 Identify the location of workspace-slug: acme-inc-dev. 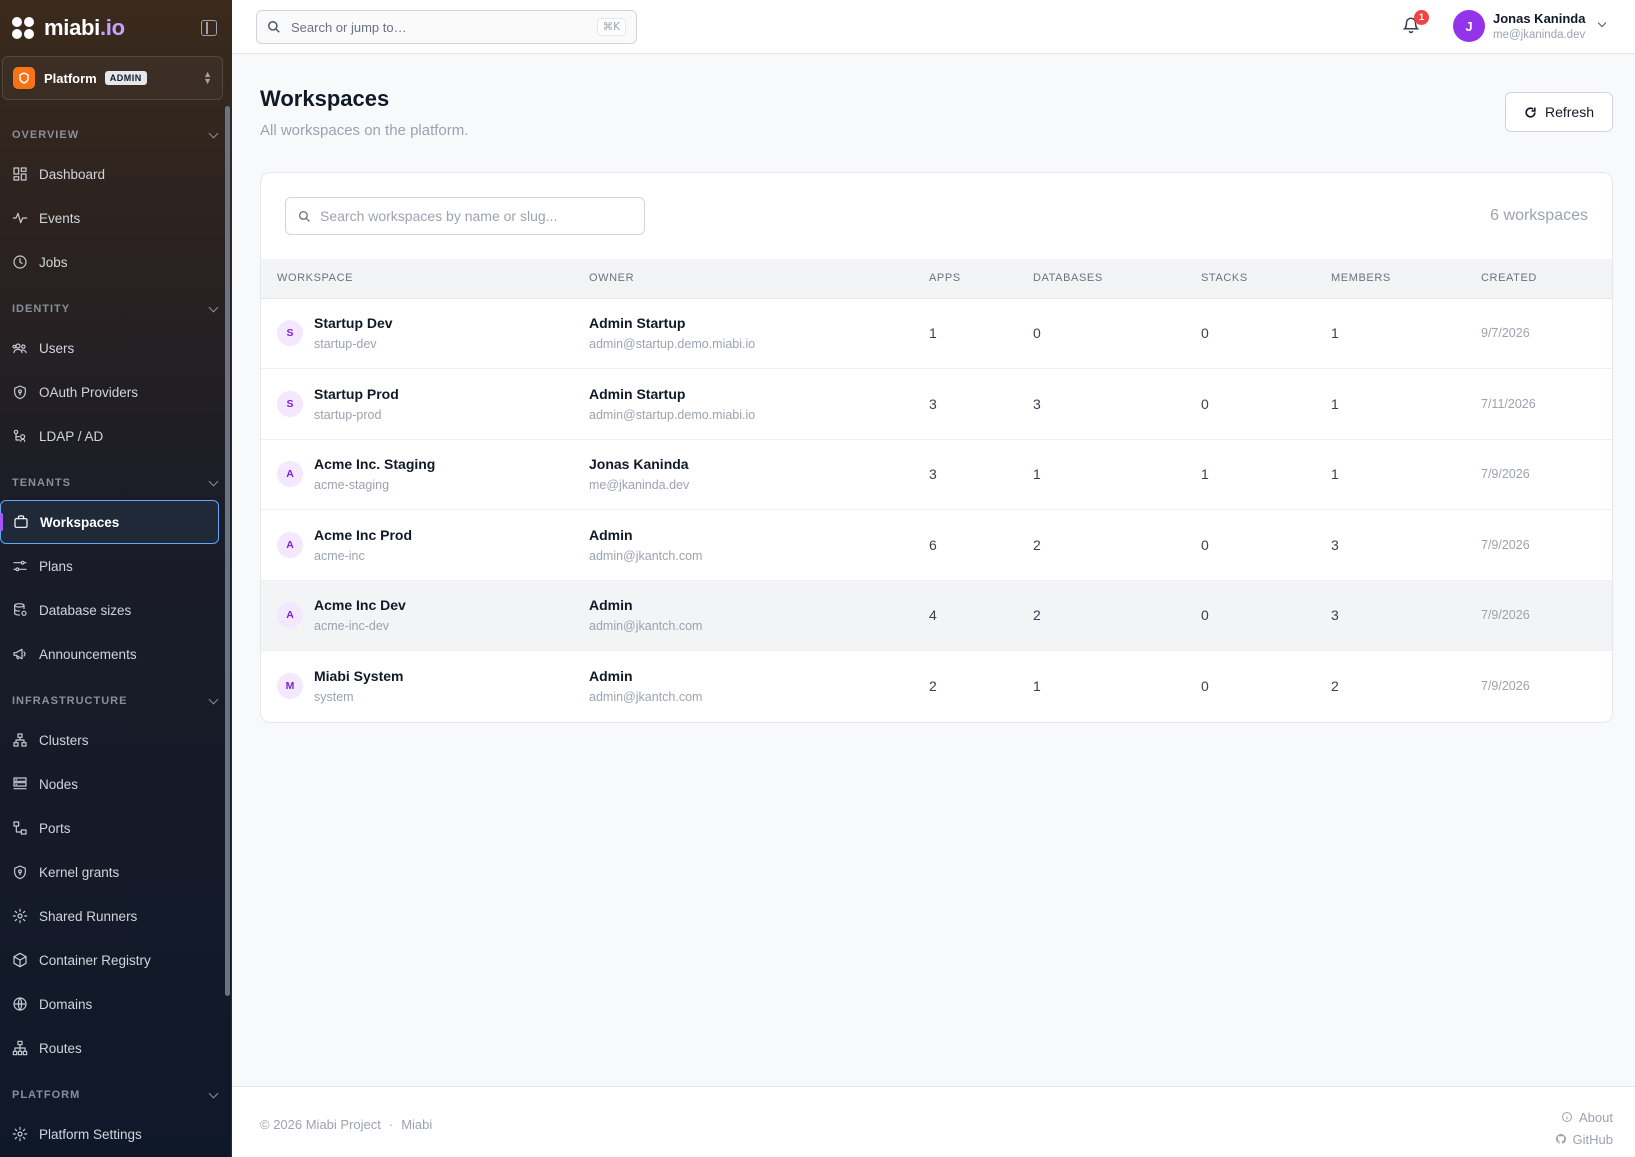
(352, 626).